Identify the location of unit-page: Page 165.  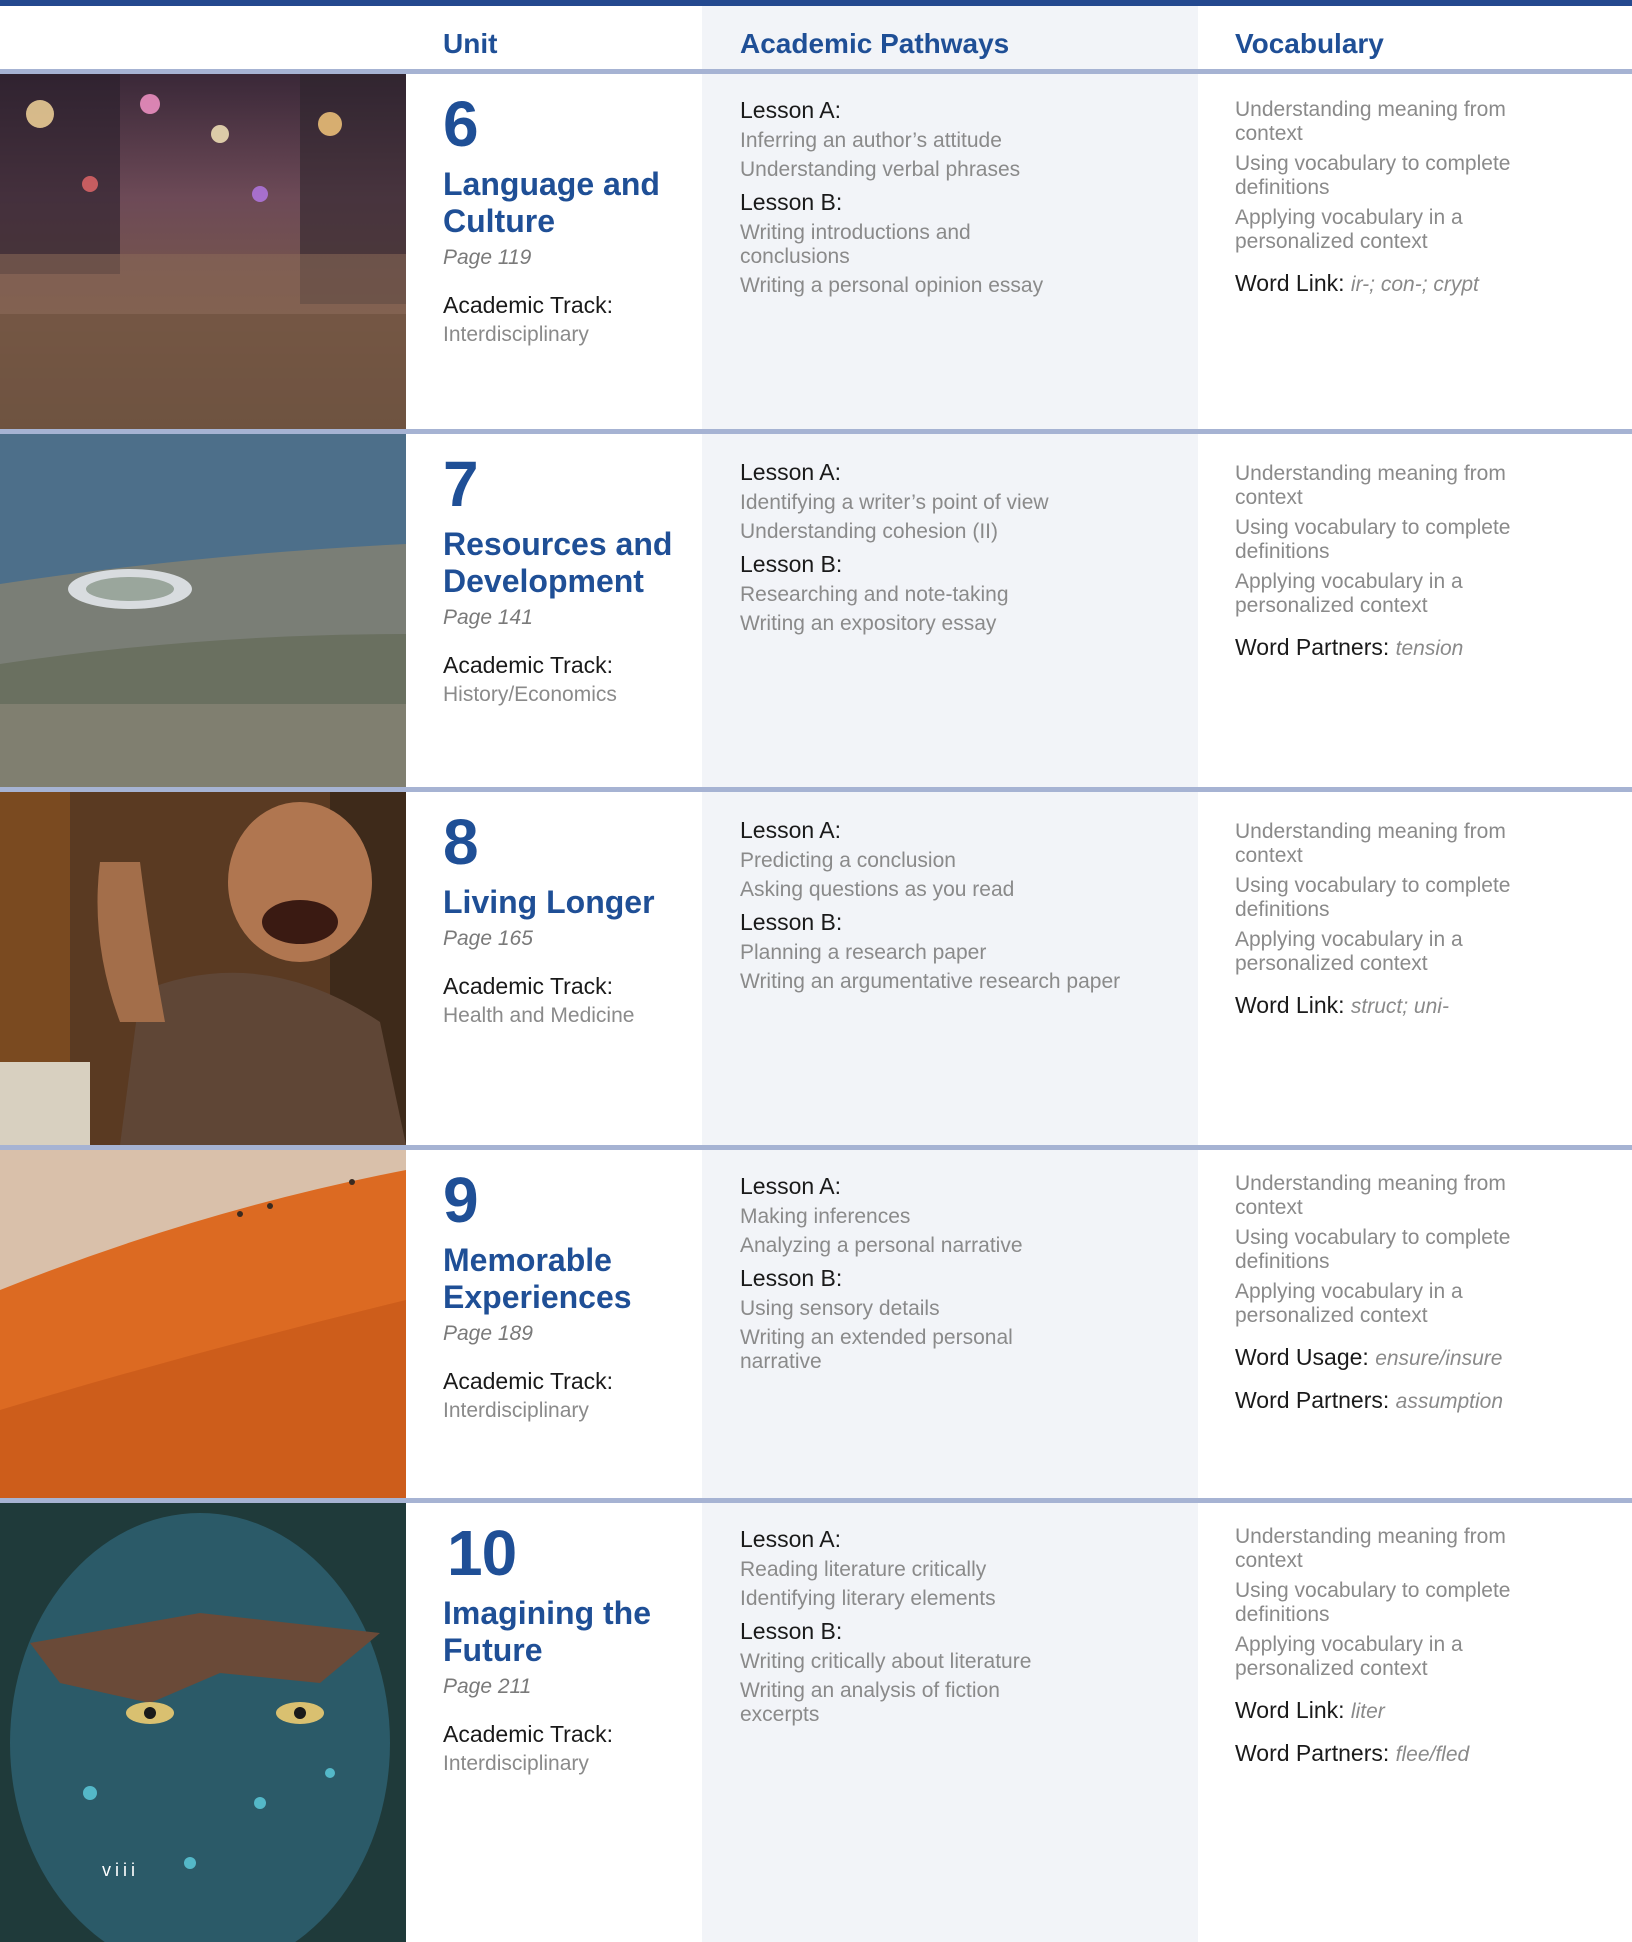
(488, 938).